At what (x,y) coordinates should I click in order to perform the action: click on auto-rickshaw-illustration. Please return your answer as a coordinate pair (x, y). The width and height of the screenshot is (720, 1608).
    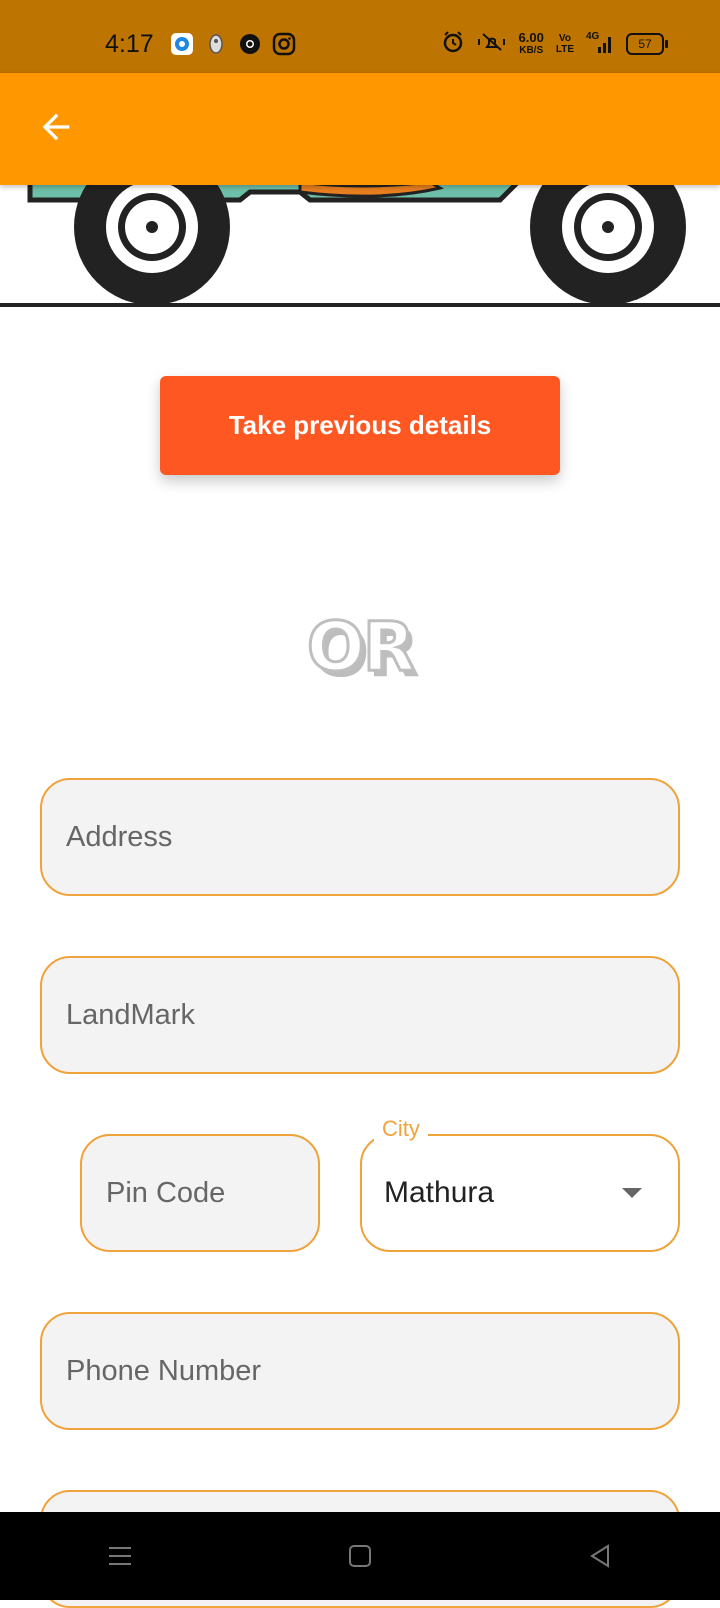
    Looking at the image, I should click on (360, 238).